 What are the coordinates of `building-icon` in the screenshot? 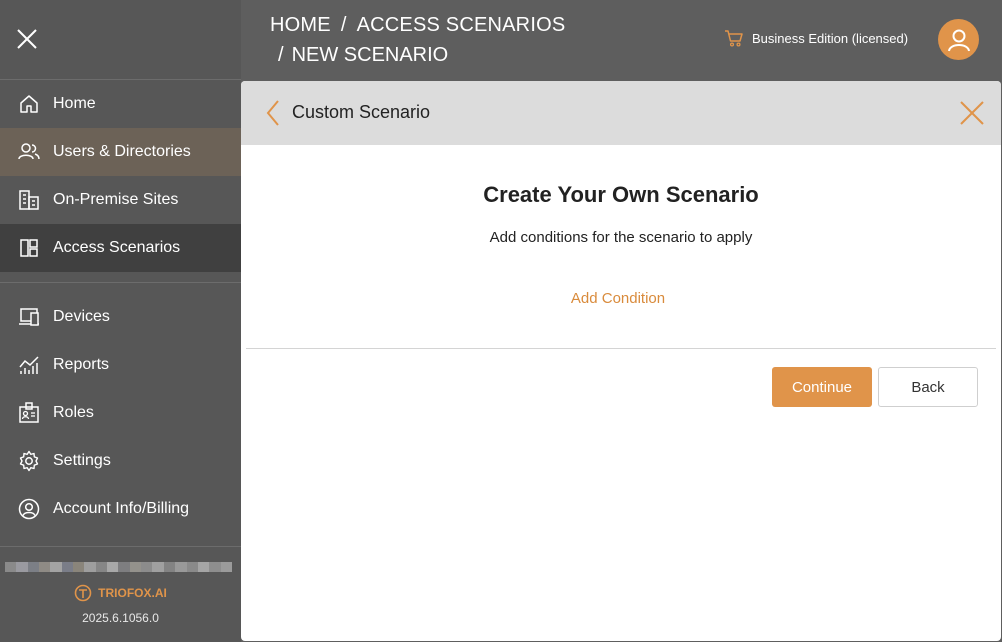 It's located at (29, 200).